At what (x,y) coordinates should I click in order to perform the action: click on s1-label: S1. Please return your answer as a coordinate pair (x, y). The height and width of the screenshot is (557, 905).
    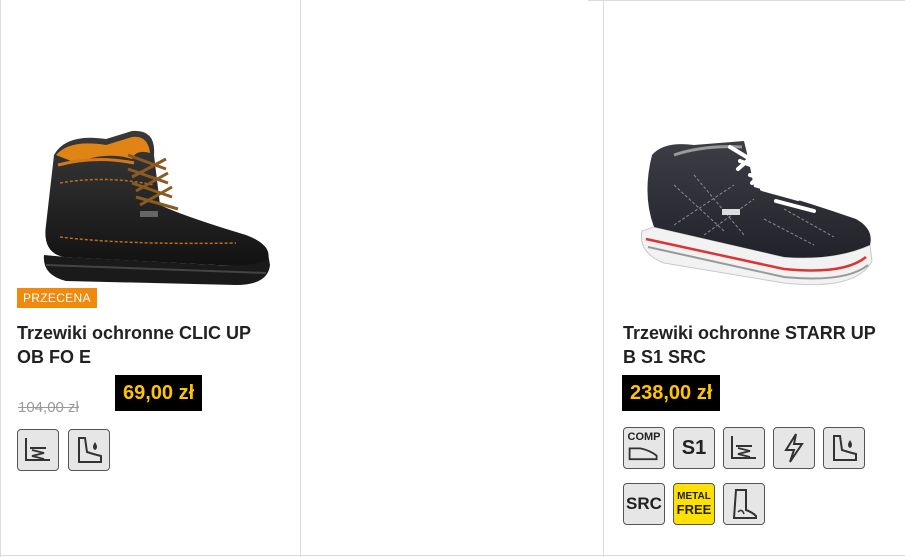
    Looking at the image, I should click on (694, 447).